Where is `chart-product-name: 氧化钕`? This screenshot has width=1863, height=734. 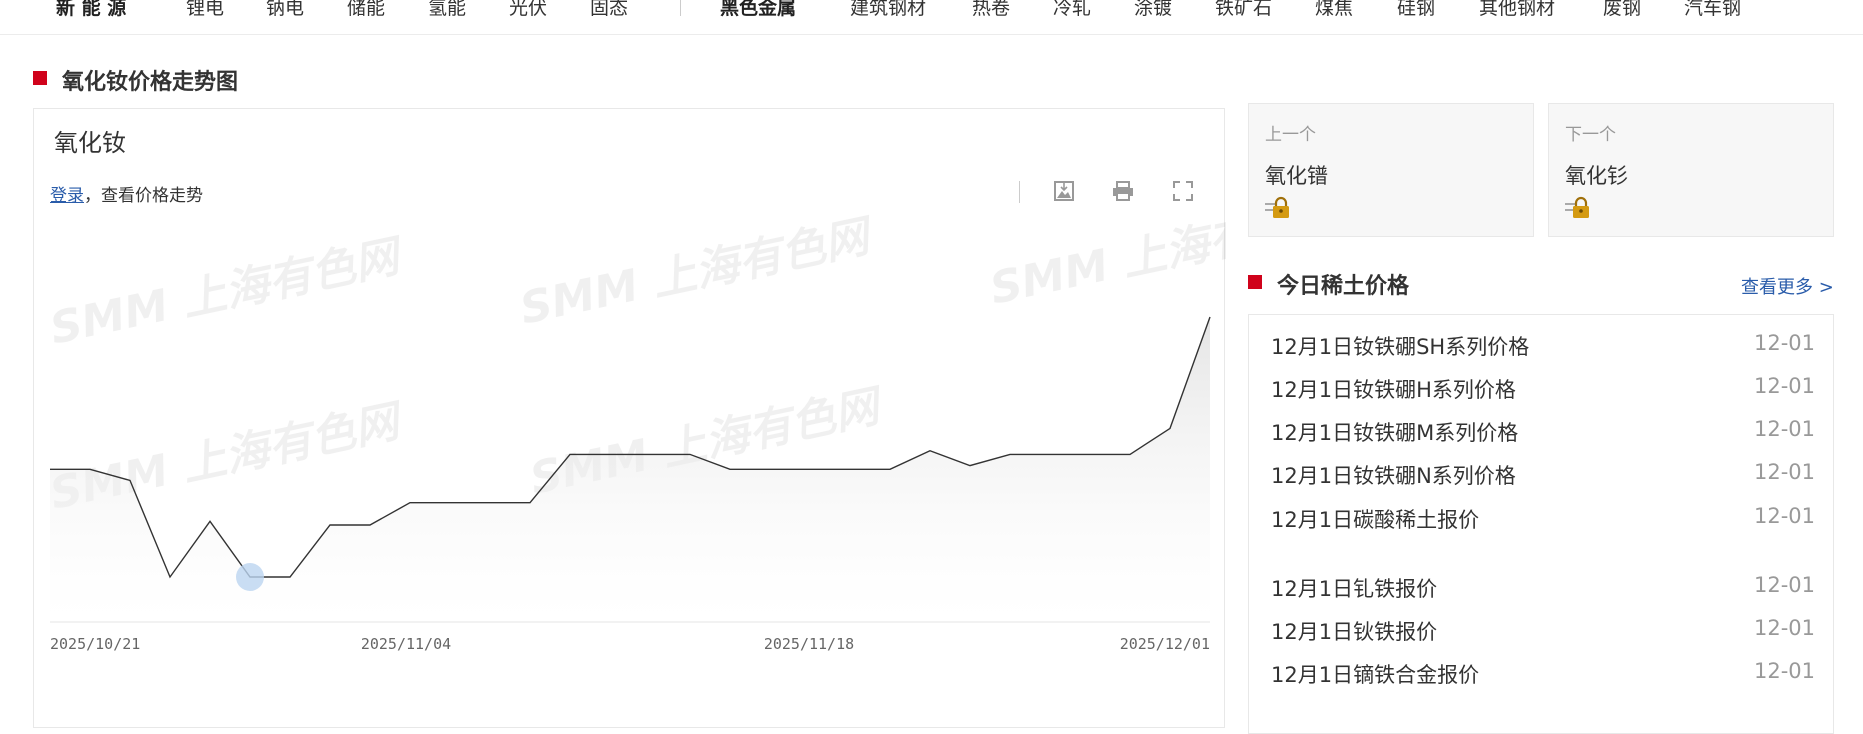 chart-product-name: 氧化钕 is located at coordinates (90, 143).